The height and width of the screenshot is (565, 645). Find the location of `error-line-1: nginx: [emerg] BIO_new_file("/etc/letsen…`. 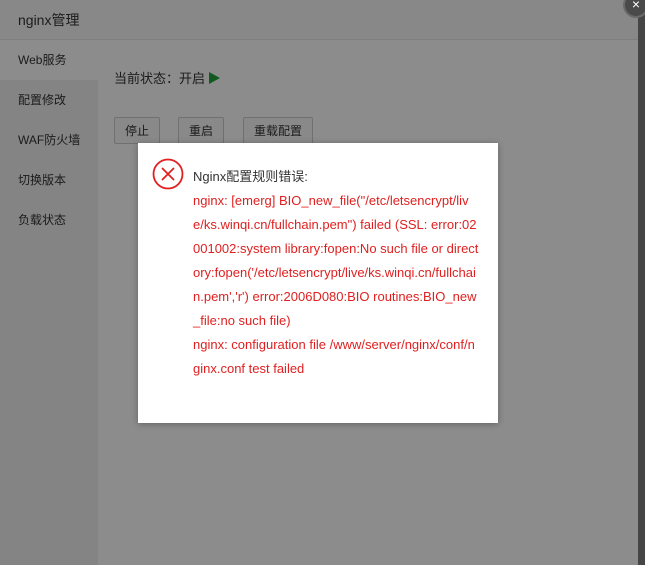

error-line-1: nginx: [emerg] BIO_new_file("/etc/letsen… is located at coordinates (336, 260).